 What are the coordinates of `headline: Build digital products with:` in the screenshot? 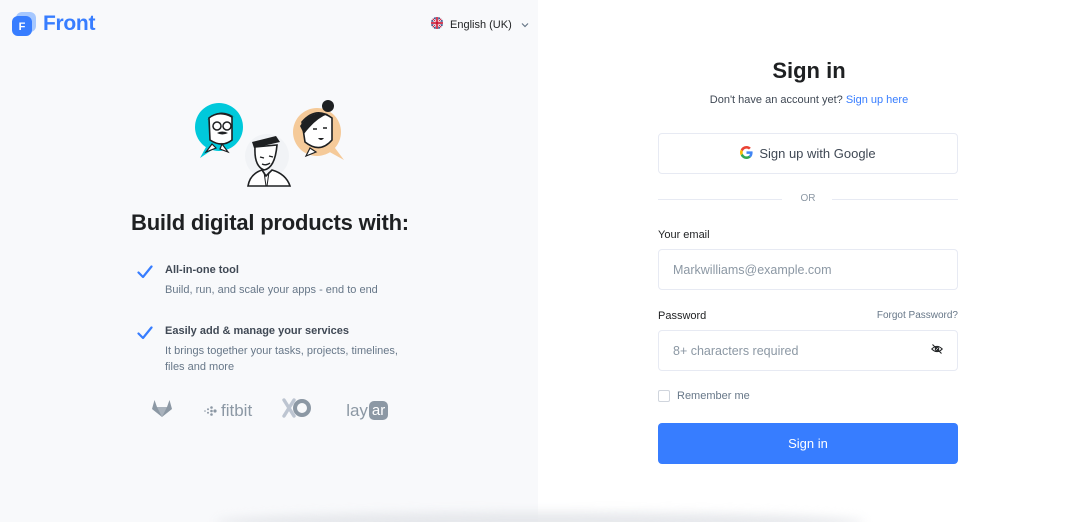 It's located at (270, 222).